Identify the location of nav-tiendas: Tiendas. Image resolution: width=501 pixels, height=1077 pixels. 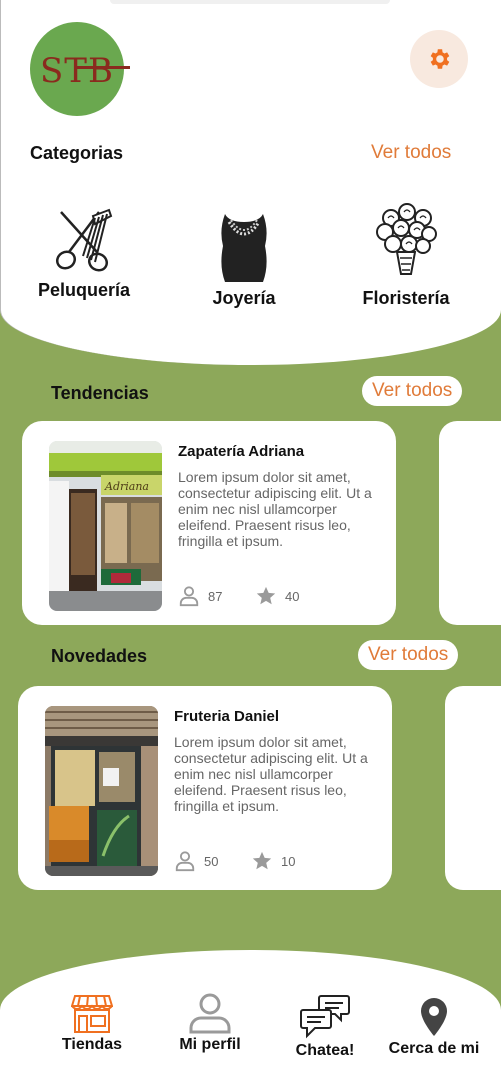
(92, 1023).